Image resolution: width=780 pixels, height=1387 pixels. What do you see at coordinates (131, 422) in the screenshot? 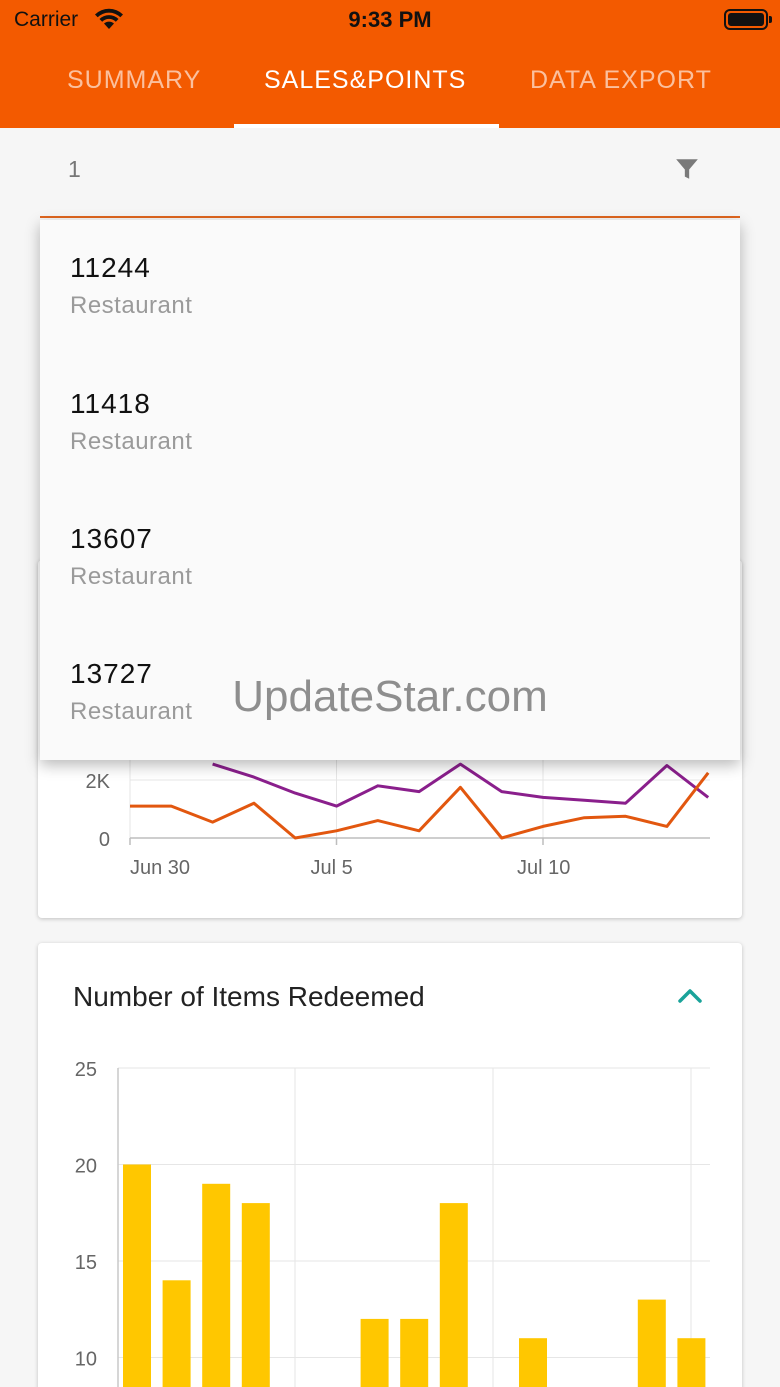
I see `dropdown-item: 11418 Restaurant` at bounding box center [131, 422].